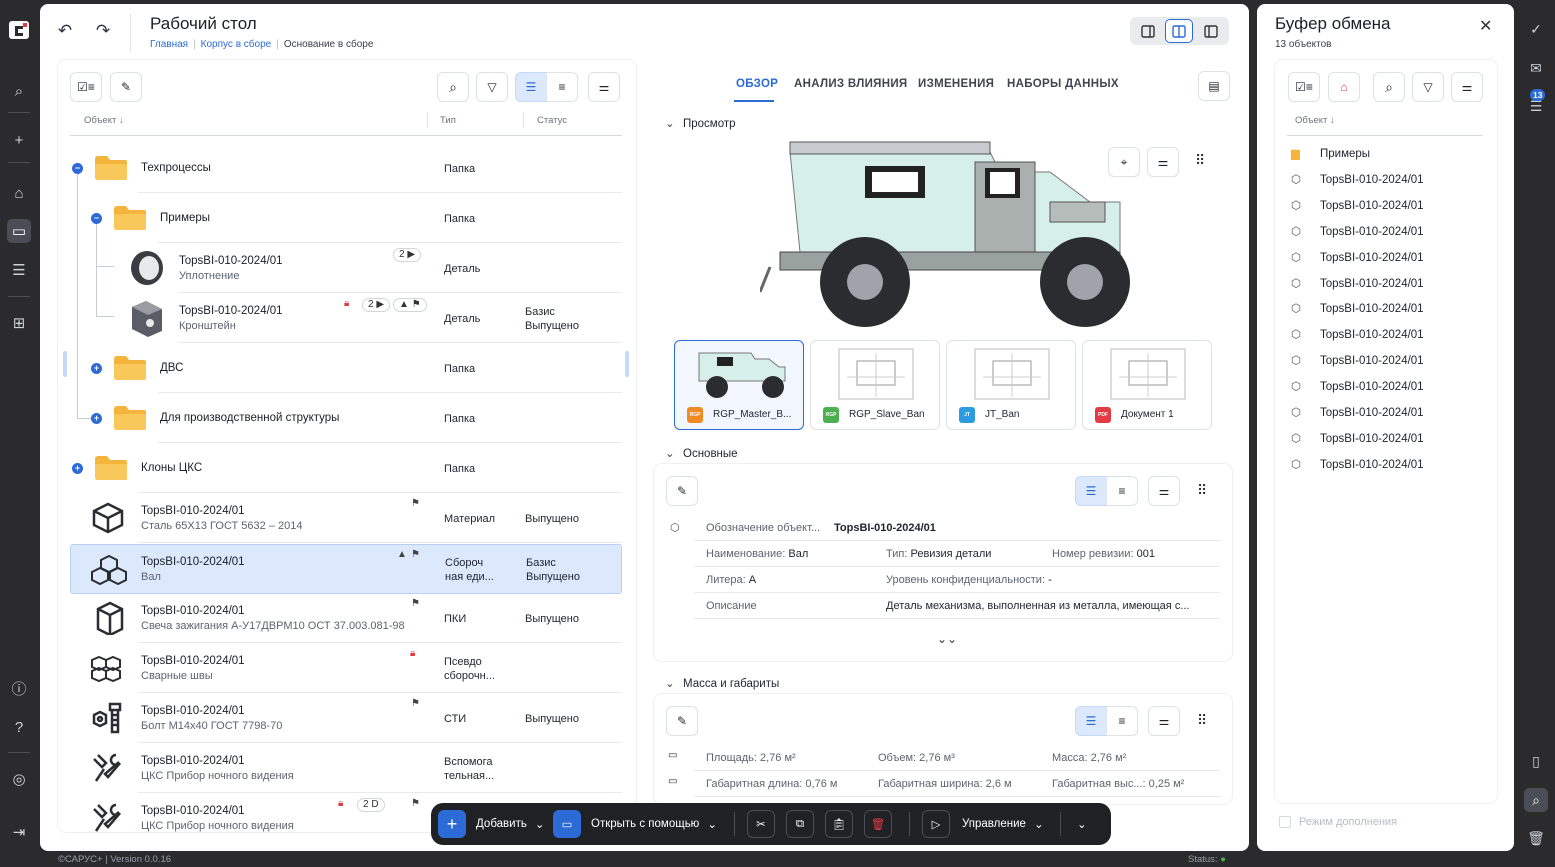 This screenshot has height=867, width=1555. Describe the element at coordinates (346, 418) in the screenshot. I see `tree-row: + Для производственной структуры Папка` at that location.